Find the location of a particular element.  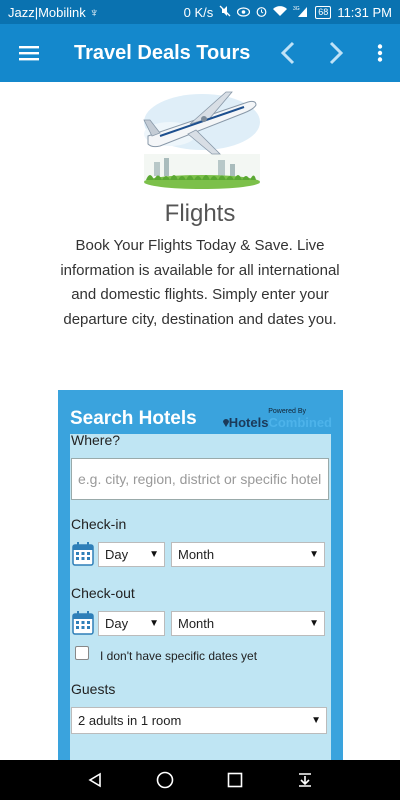

usb-icon: ♆ is located at coordinates (94, 12).